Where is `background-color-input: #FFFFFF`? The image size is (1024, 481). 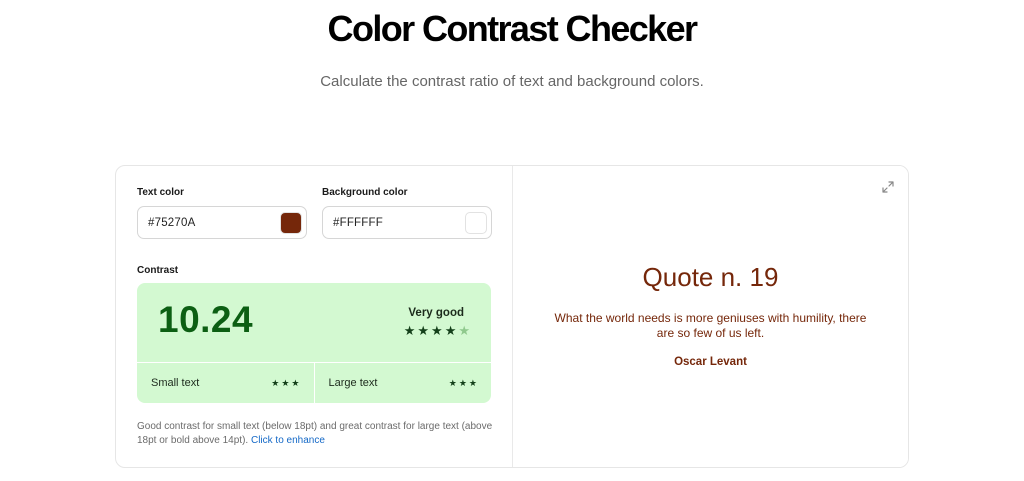
background-color-input: #FFFFFF is located at coordinates (407, 222).